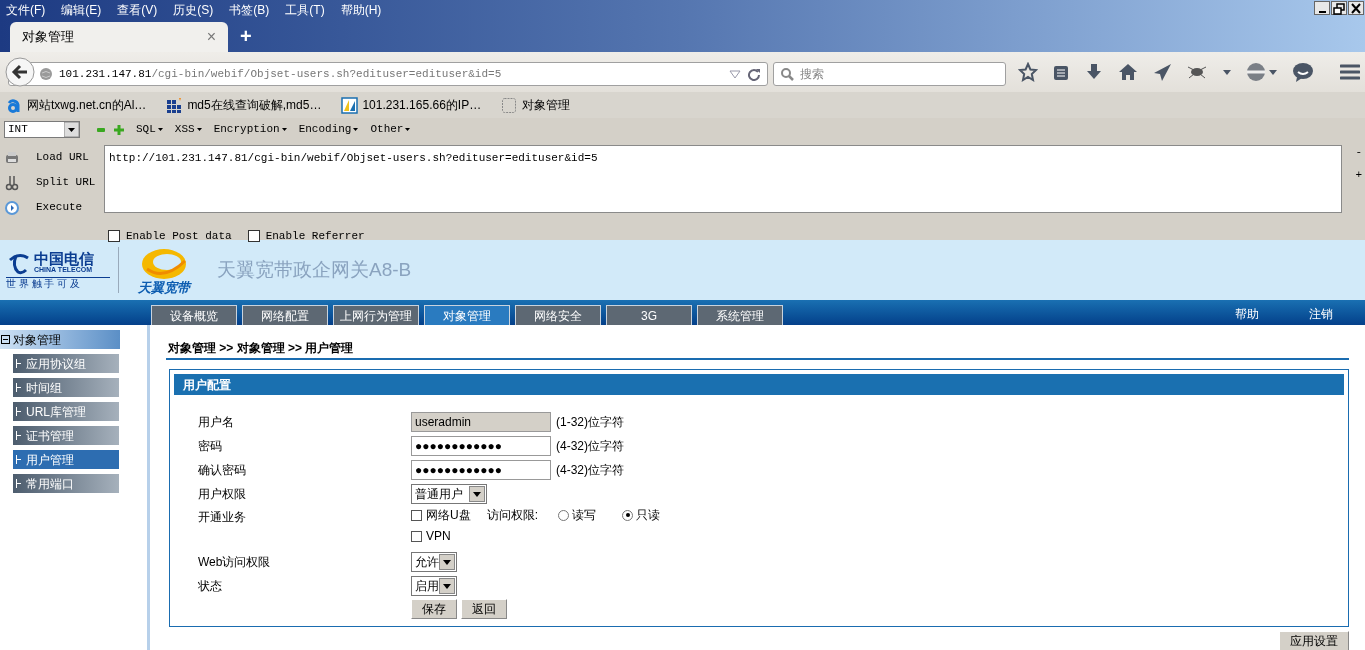  Describe the element at coordinates (889, 74) in the screenshot. I see `search-field: 搜索` at that location.